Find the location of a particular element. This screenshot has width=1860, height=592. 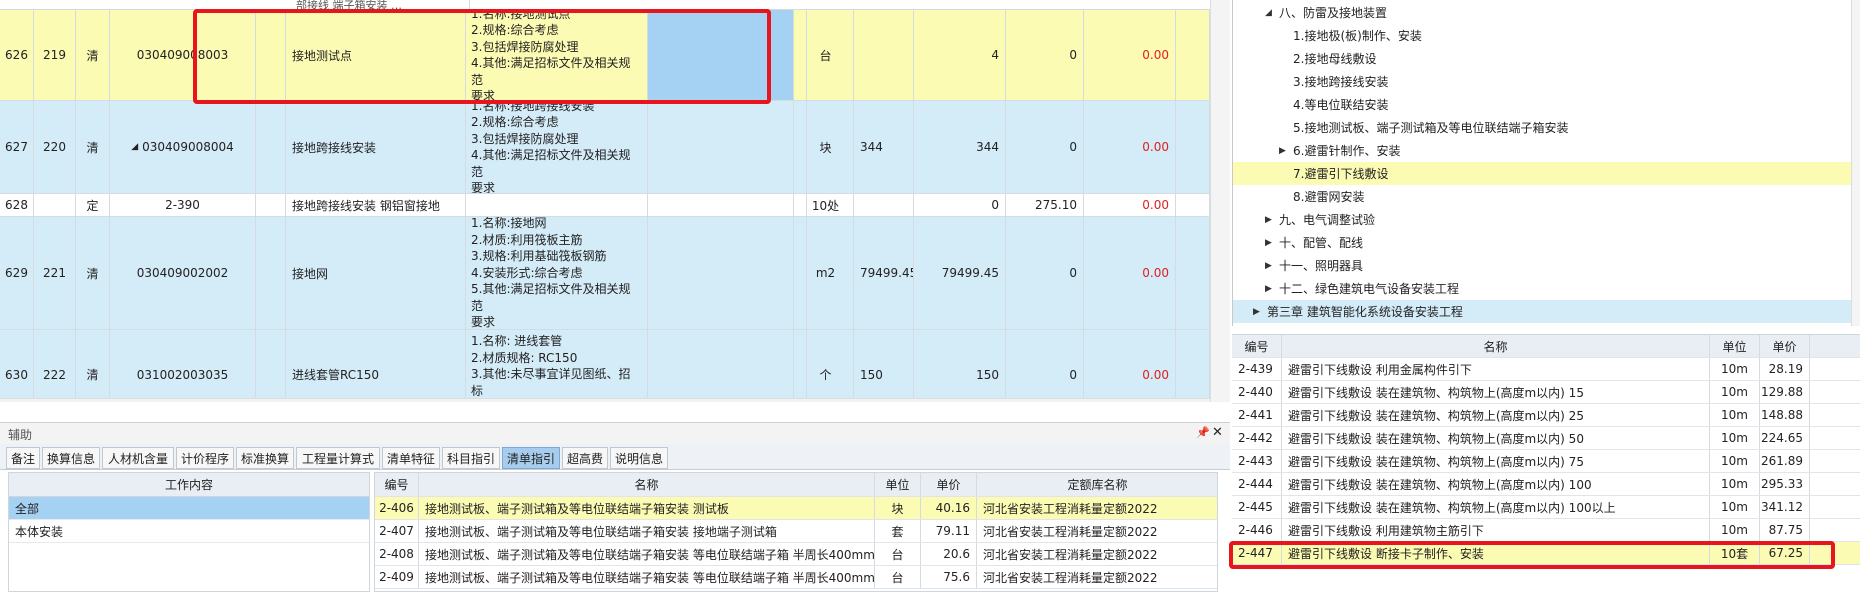

qty1-cell is located at coordinates (884, 55).